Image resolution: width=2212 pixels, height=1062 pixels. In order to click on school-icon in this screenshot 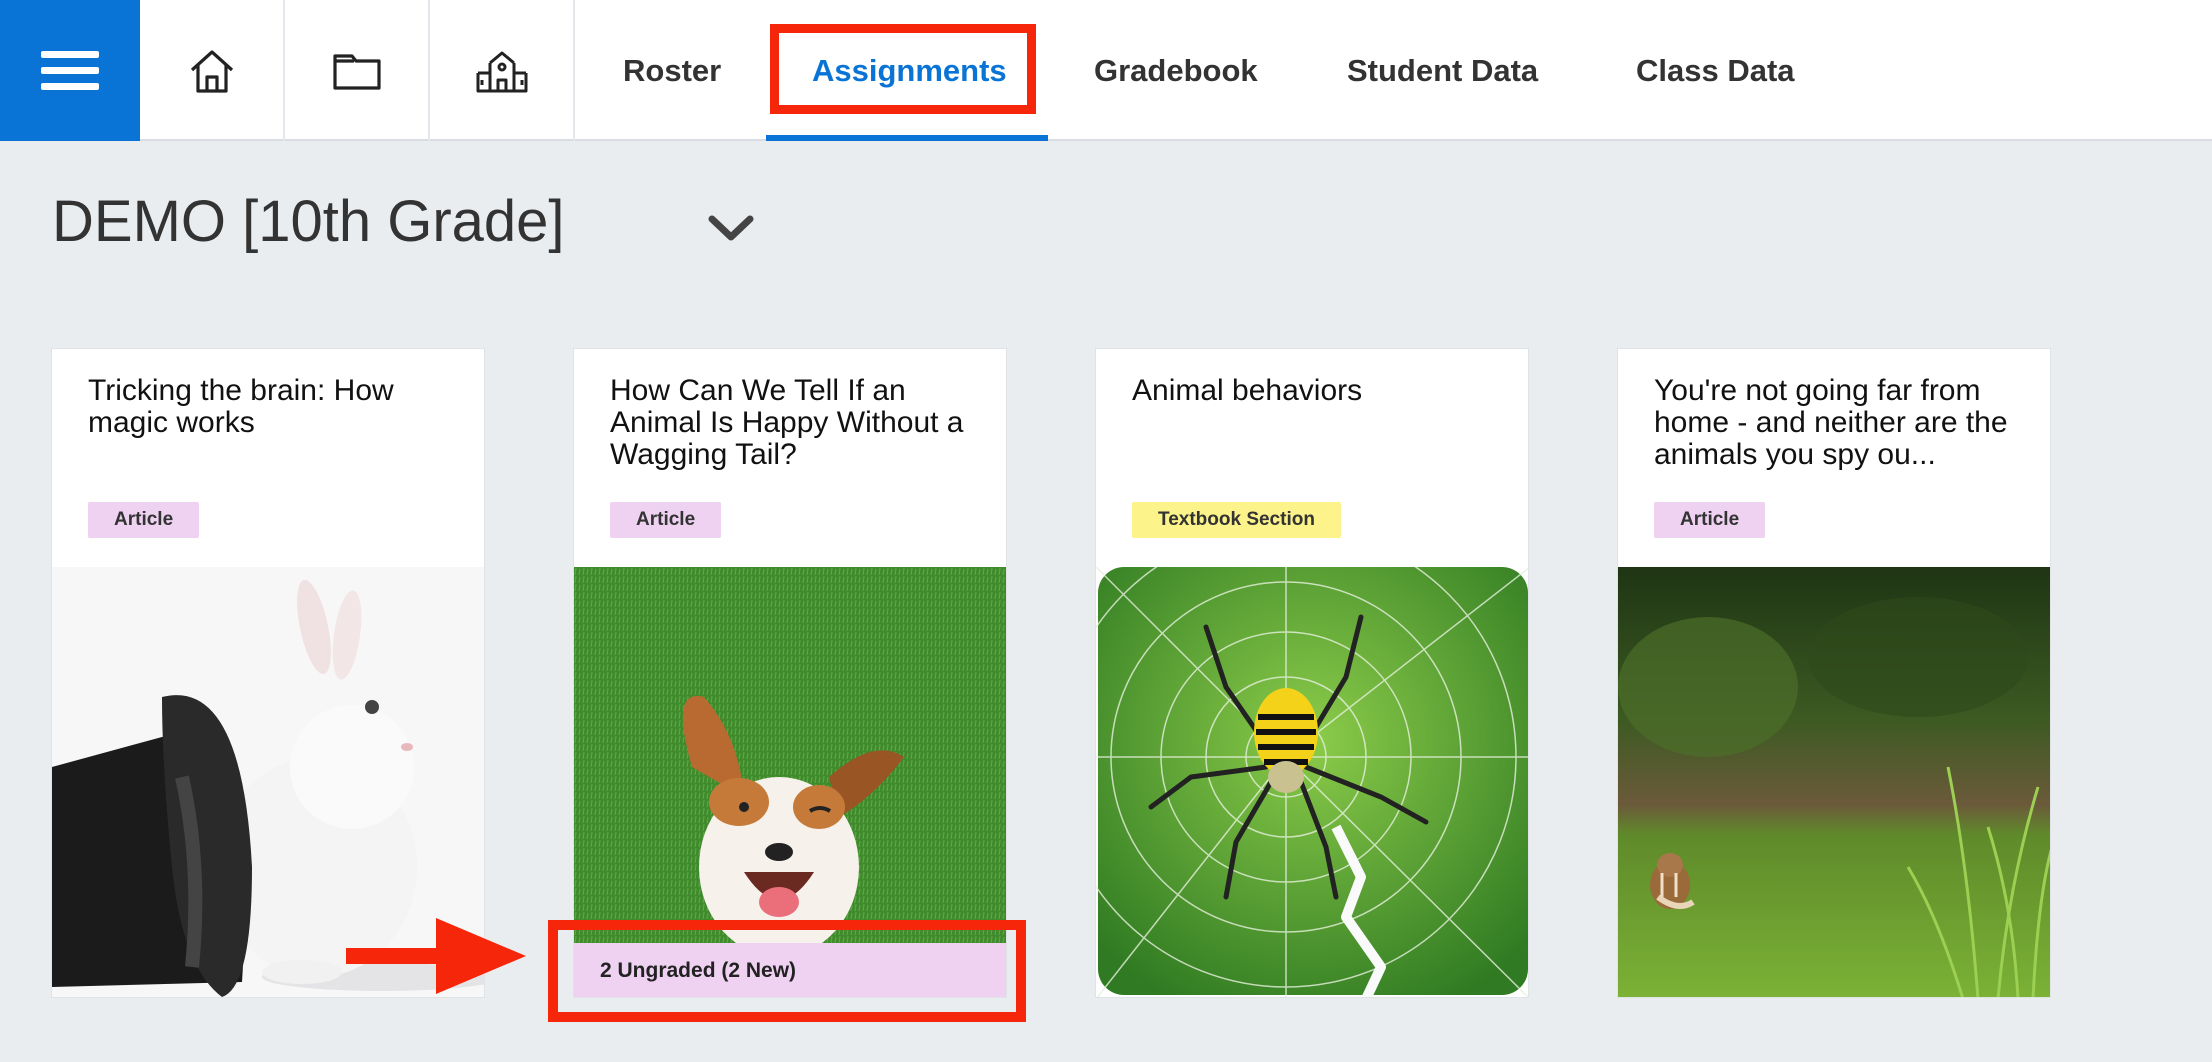, I will do `click(501, 71)`.